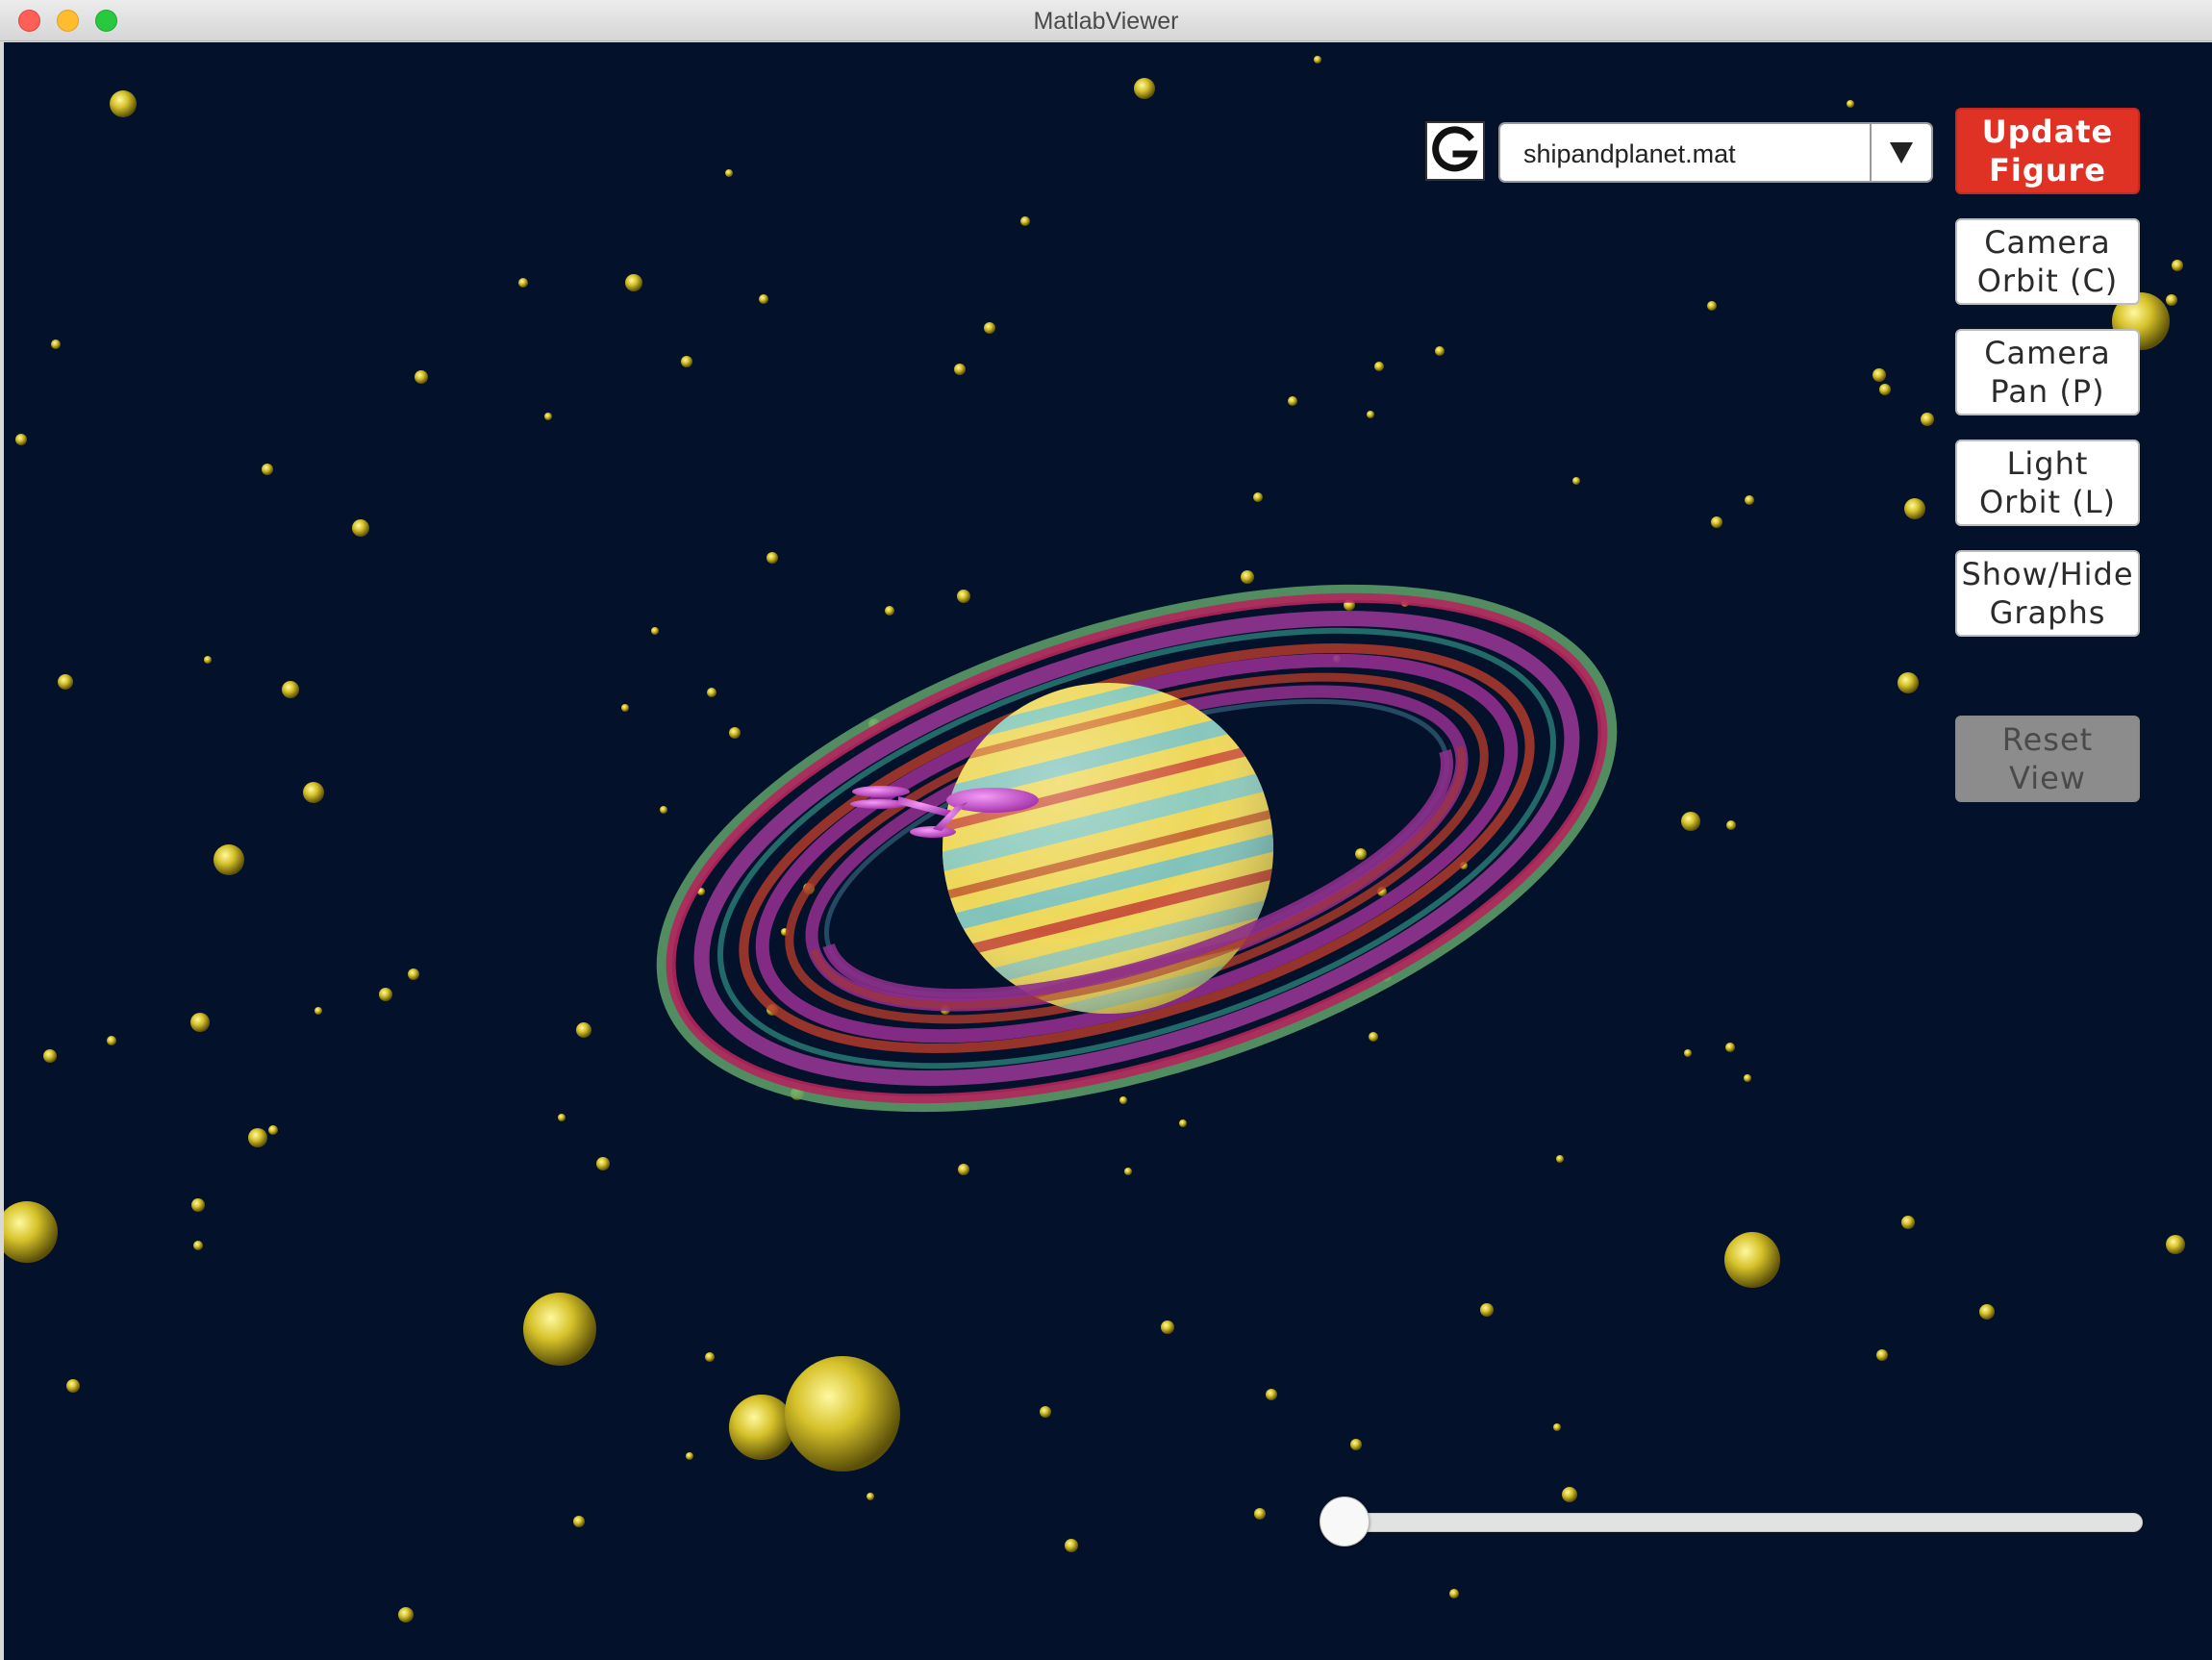  What do you see at coordinates (1741, 1522) in the screenshot?
I see `slider-track` at bounding box center [1741, 1522].